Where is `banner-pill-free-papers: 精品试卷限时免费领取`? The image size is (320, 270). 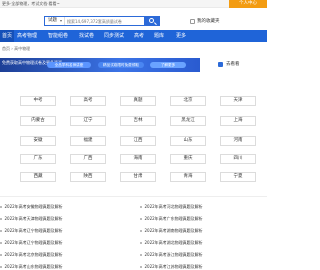 banner-pill-free-papers: 精品试卷限时免费领取 is located at coordinates (121, 65).